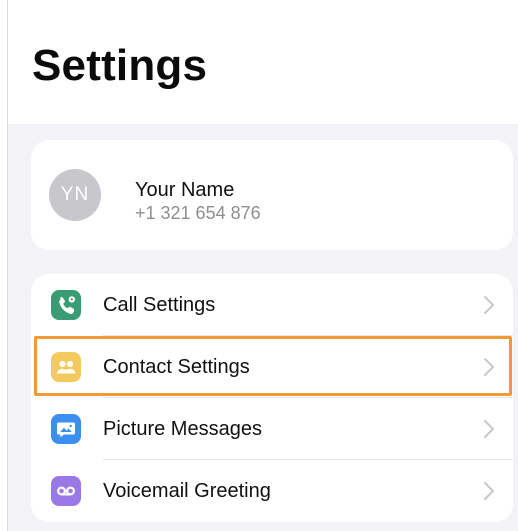 The image size is (518, 531). What do you see at coordinates (185, 190) in the screenshot?
I see `profile-name: Your Name` at bounding box center [185, 190].